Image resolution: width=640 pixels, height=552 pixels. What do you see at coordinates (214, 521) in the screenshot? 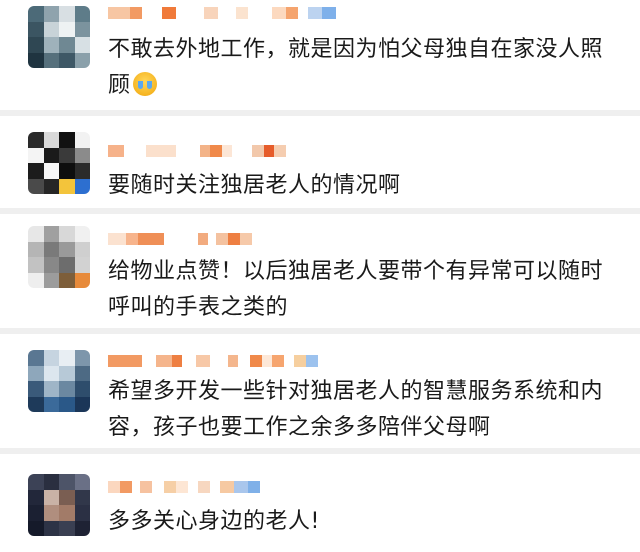
I see `comment-text-content: 多多关心身边的老人!` at bounding box center [214, 521].